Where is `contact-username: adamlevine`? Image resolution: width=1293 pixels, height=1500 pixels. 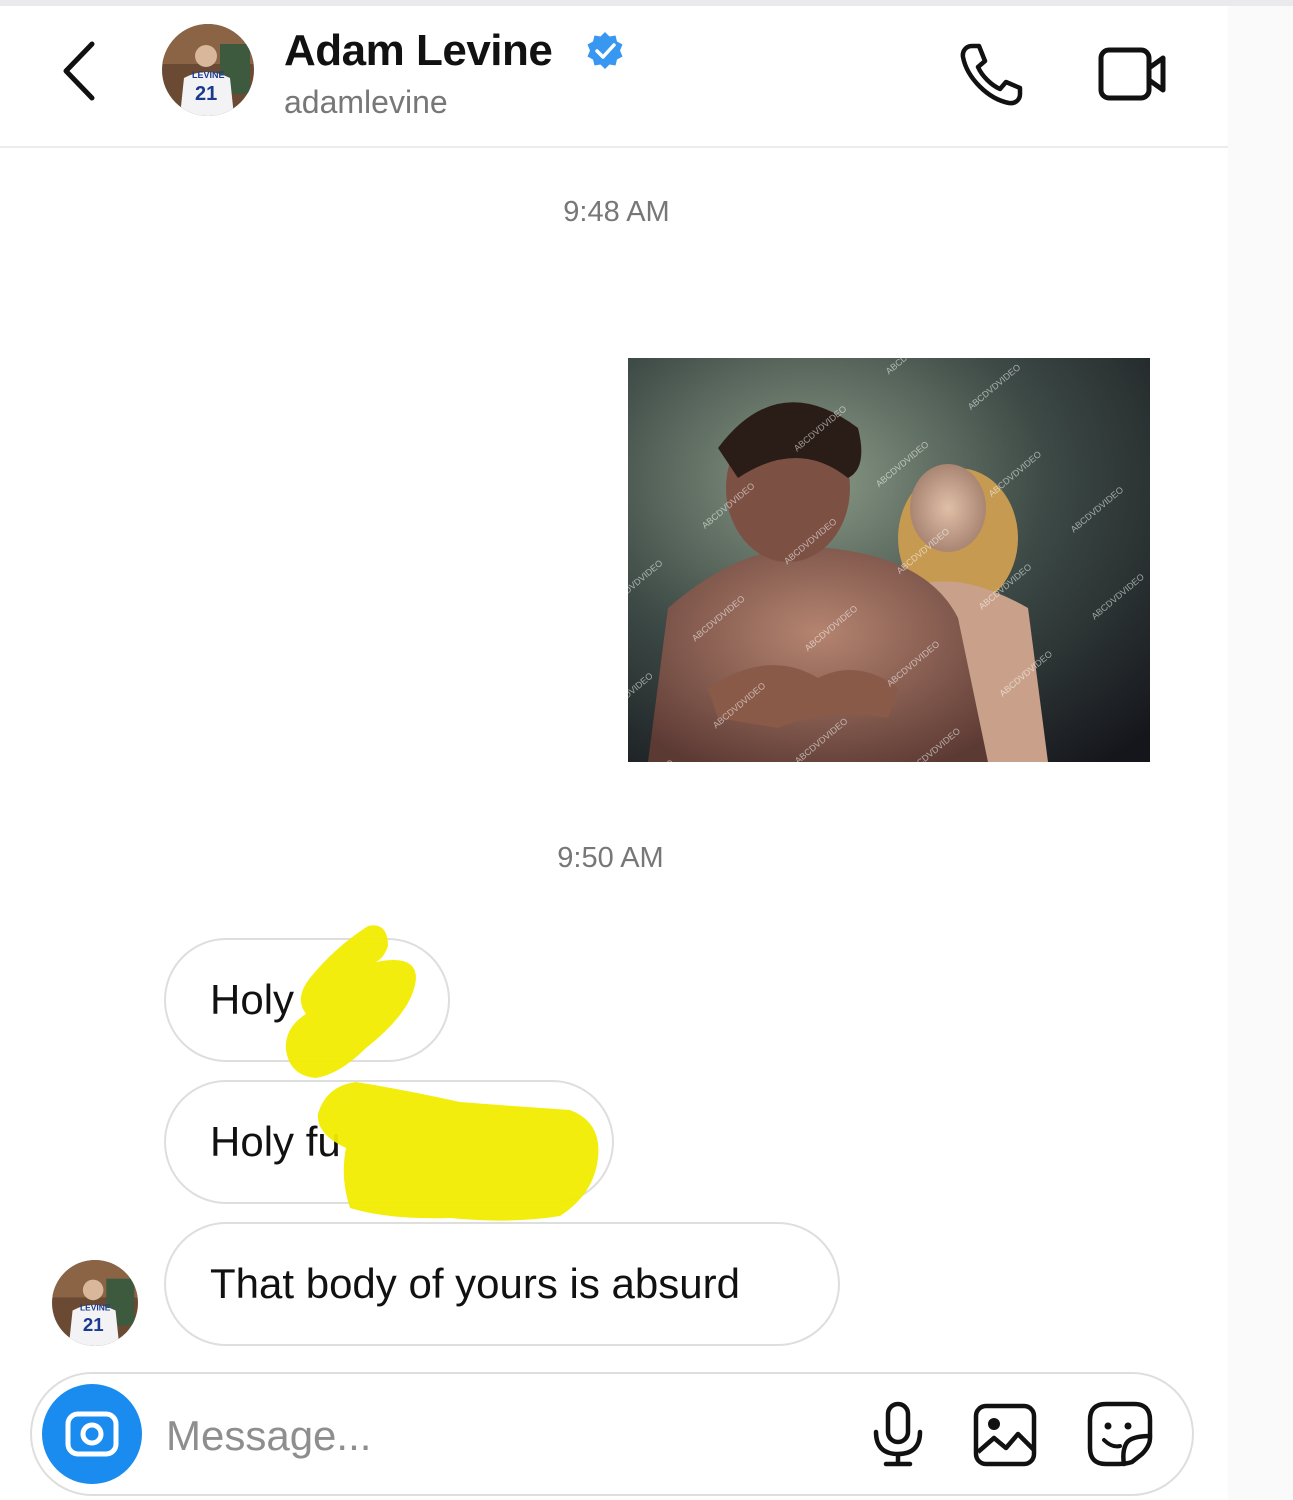 contact-username: adamlevine is located at coordinates (366, 102).